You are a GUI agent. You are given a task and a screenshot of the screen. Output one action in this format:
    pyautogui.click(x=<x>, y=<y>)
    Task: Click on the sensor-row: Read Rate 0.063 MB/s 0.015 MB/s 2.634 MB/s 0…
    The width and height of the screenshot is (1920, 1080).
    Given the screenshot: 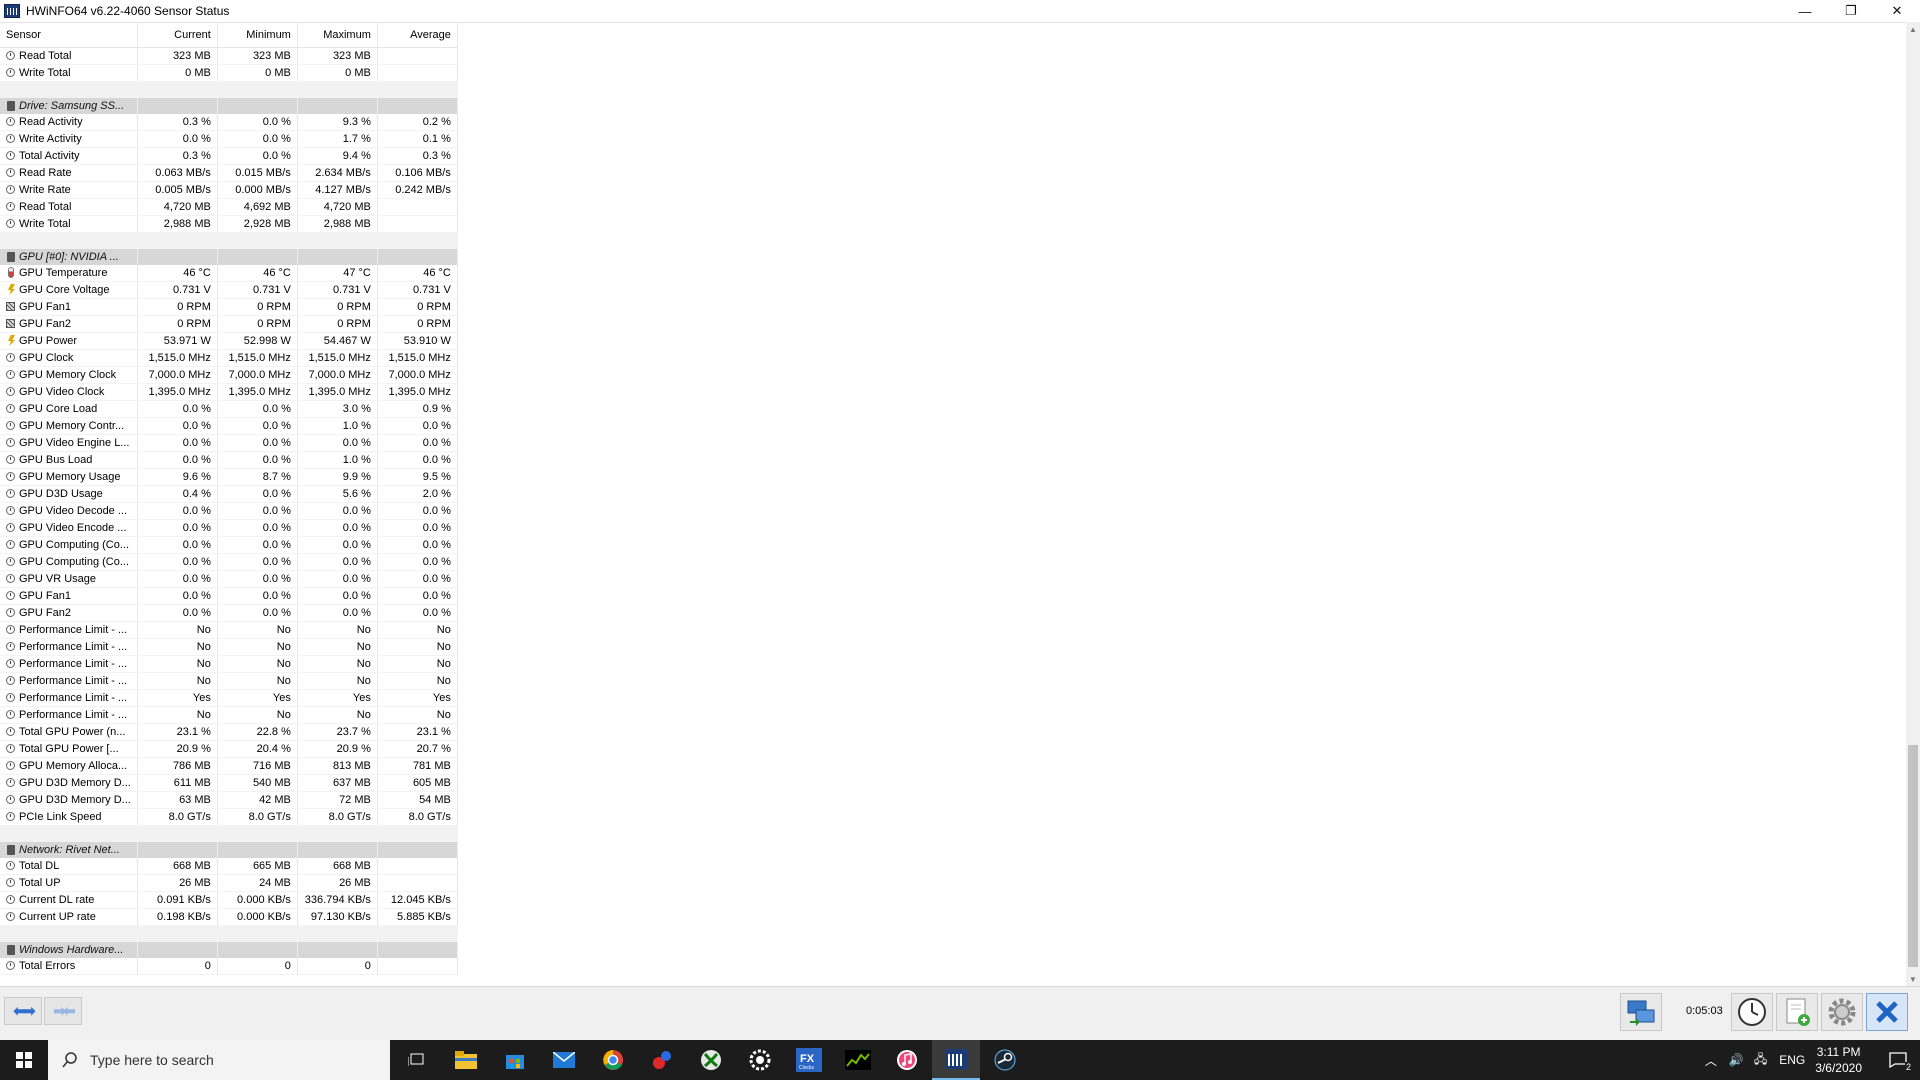 What is the action you would take?
    pyautogui.click(x=229, y=173)
    